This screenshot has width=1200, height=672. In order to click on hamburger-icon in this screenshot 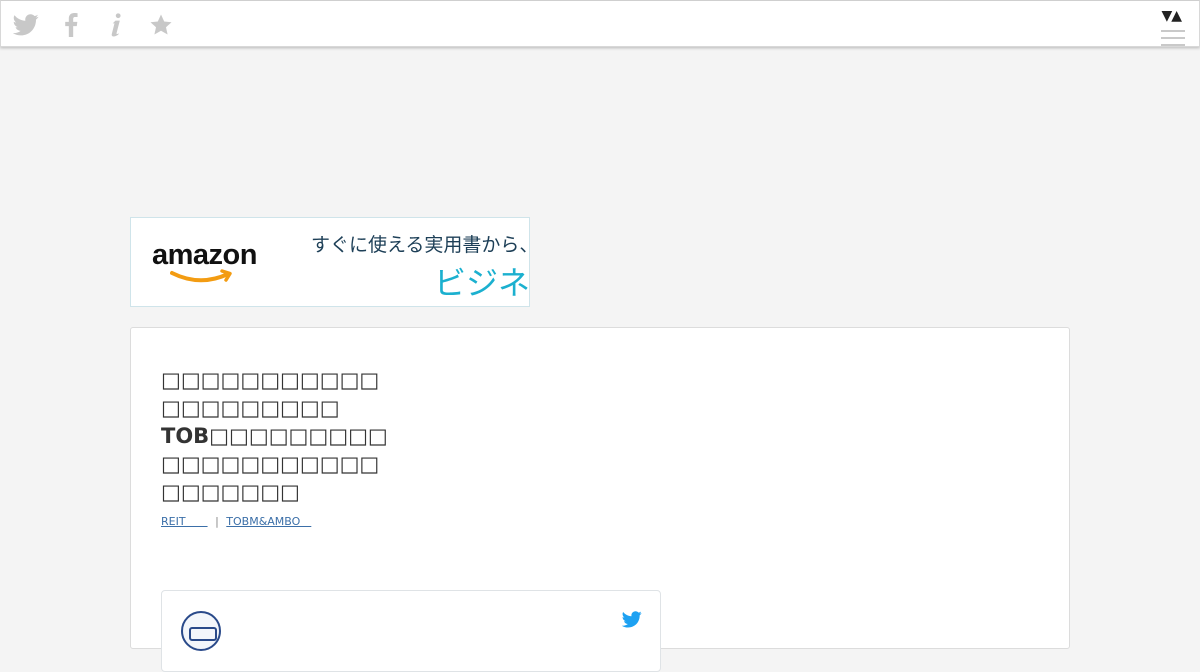, I will do `click(1173, 40)`.